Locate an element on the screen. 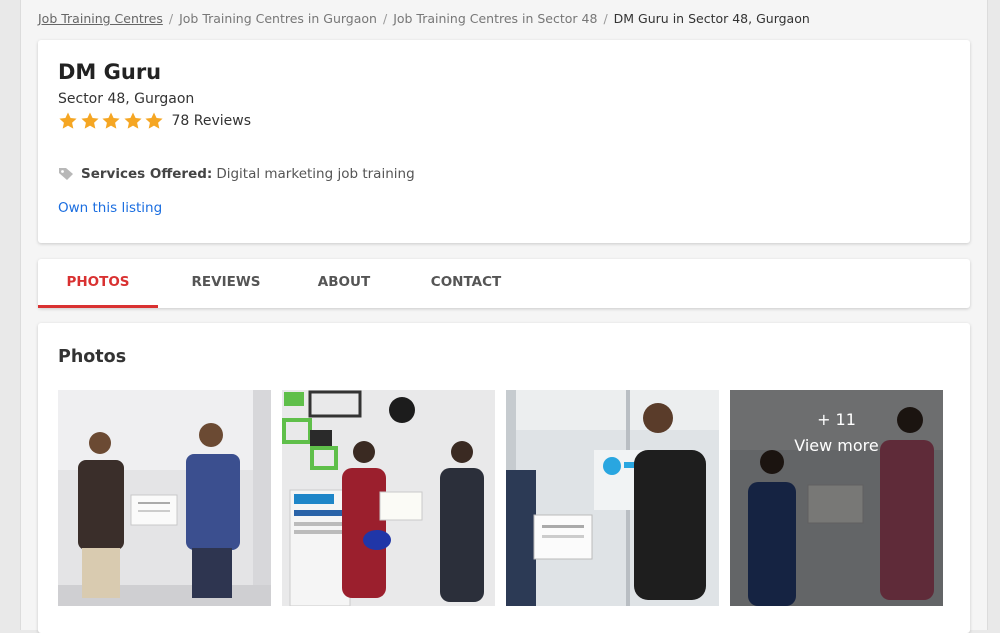  breadcrumb-job-training-centres: Job Training Centres is located at coordinates (100, 18).